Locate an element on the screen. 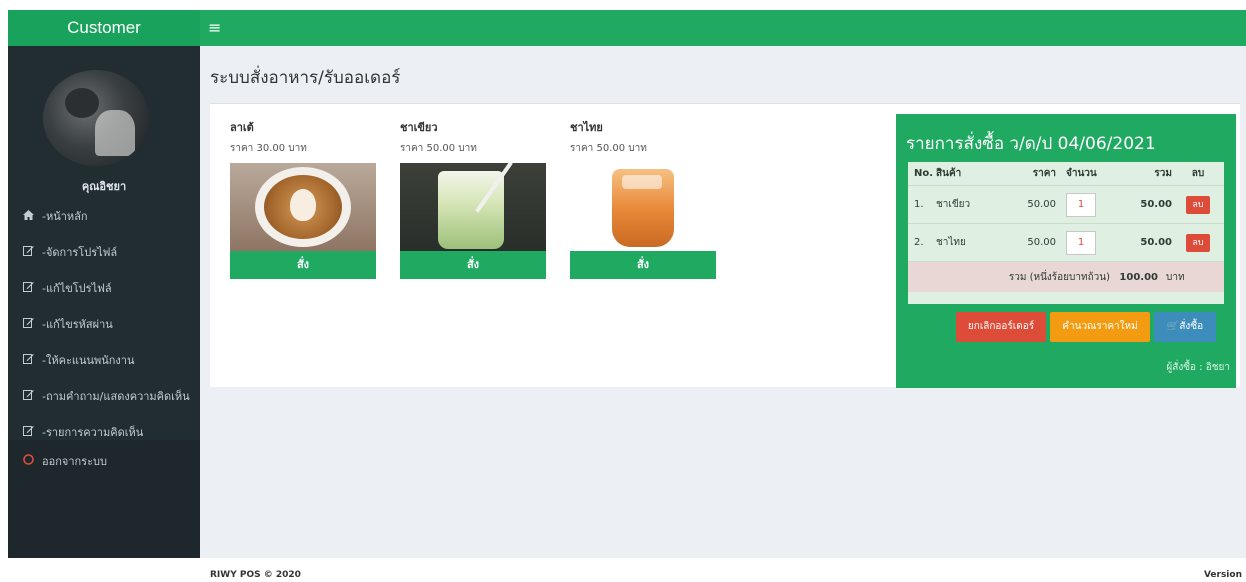  row-no: 1. is located at coordinates (919, 204).